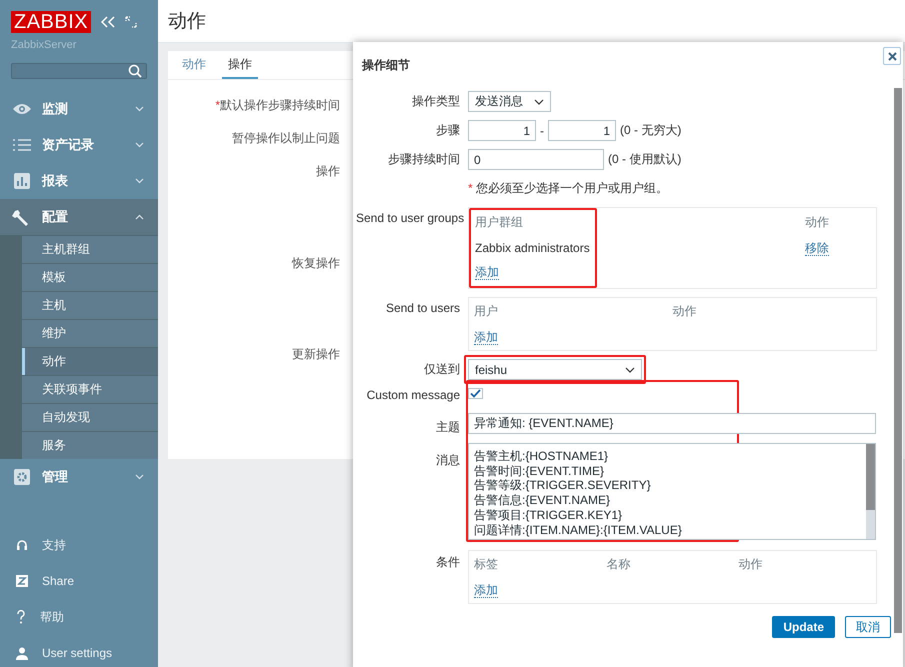  What do you see at coordinates (502, 130) in the screenshot?
I see `step-from-field: 1` at bounding box center [502, 130].